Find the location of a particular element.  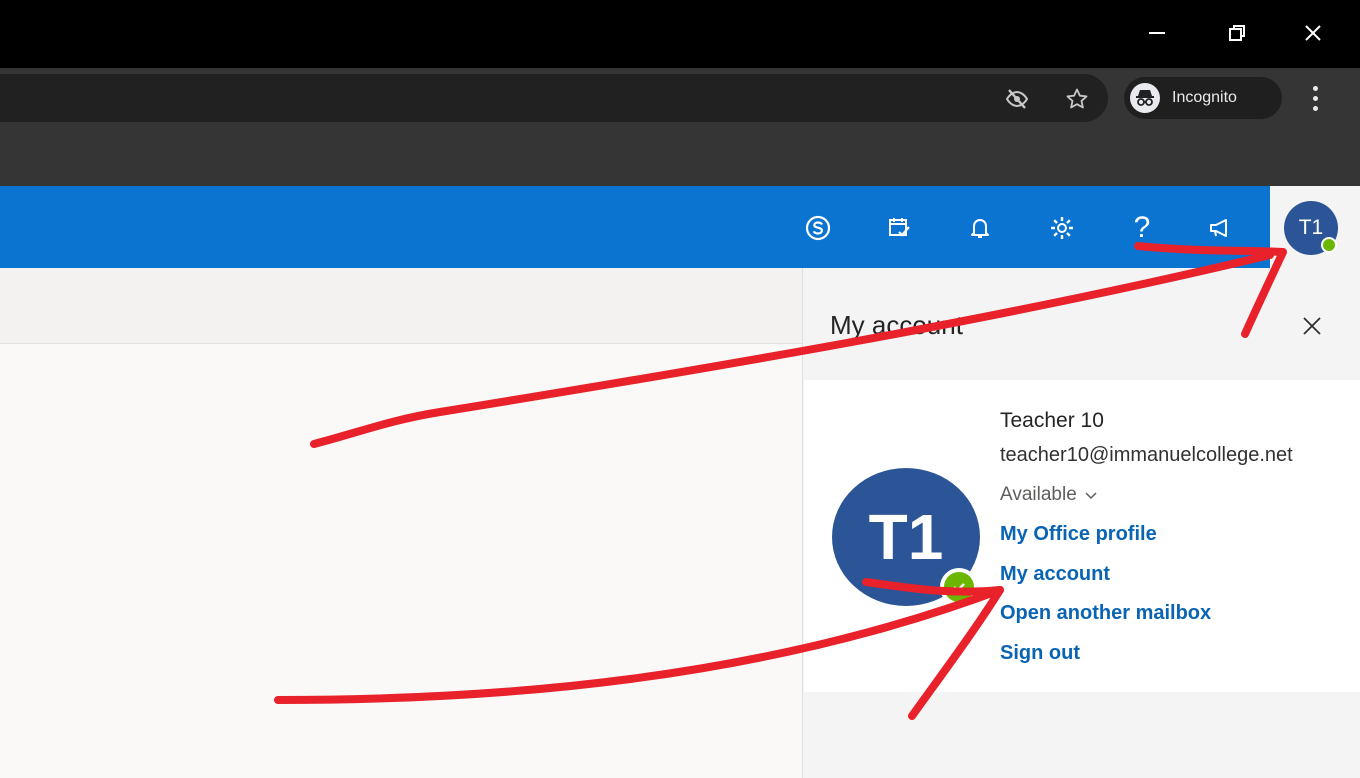

minimize-button is located at coordinates (1157, 33).